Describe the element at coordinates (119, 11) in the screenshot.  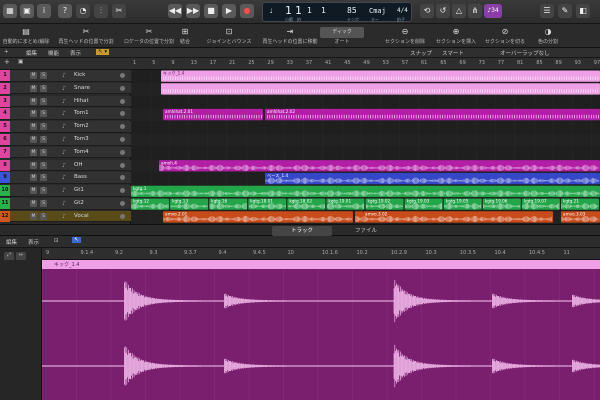
I see `scissors-icon: ✂` at that location.